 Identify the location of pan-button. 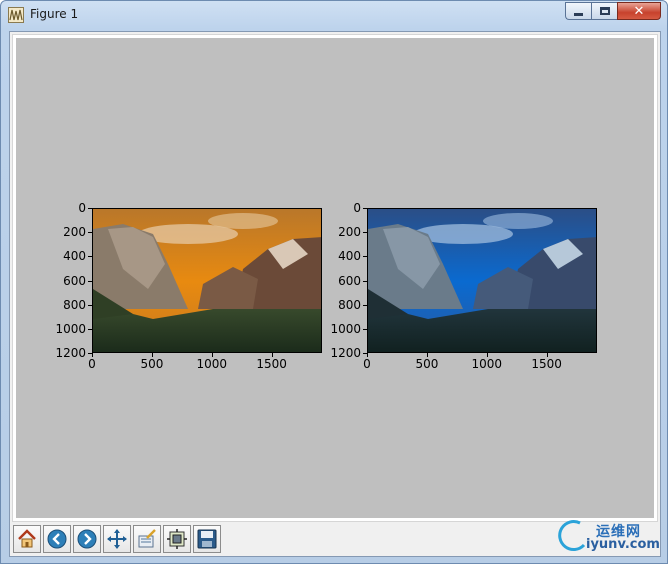
(117, 539).